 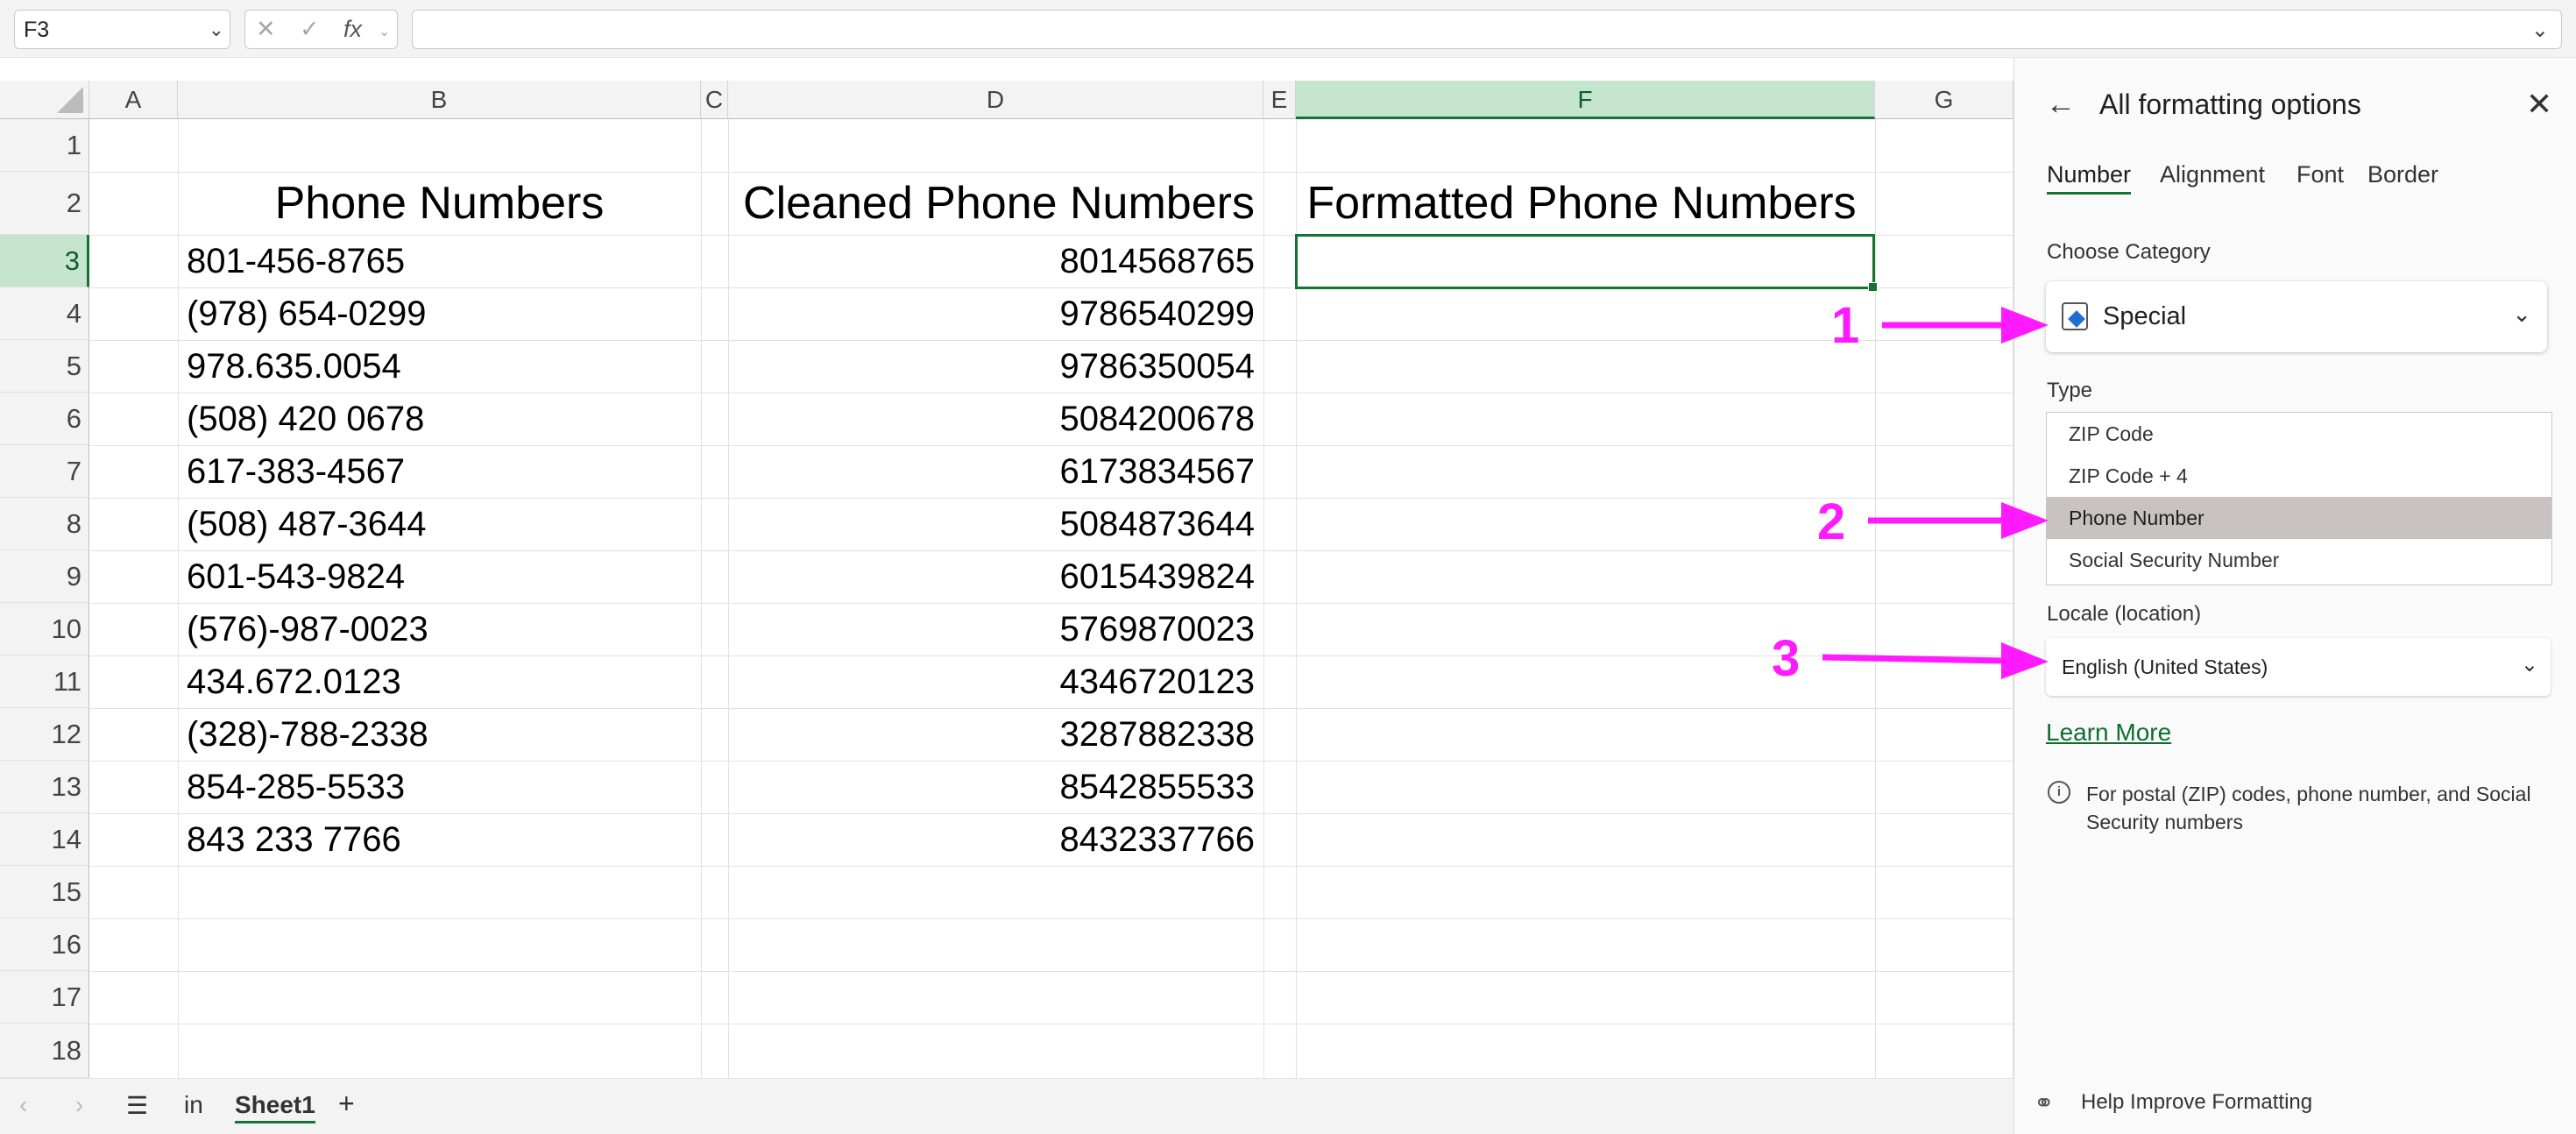 I want to click on cell-f2: Formatted Phone Numbers, so click(x=1581, y=203).